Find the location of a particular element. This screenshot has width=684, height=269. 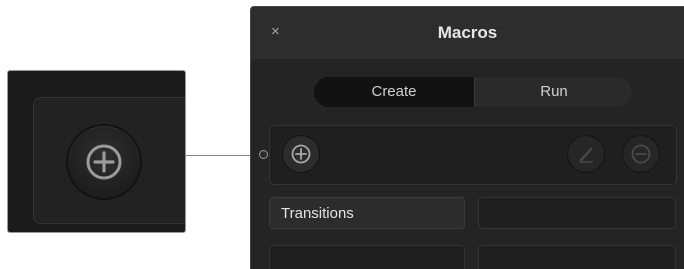

macro-toolbar is located at coordinates (473, 155).